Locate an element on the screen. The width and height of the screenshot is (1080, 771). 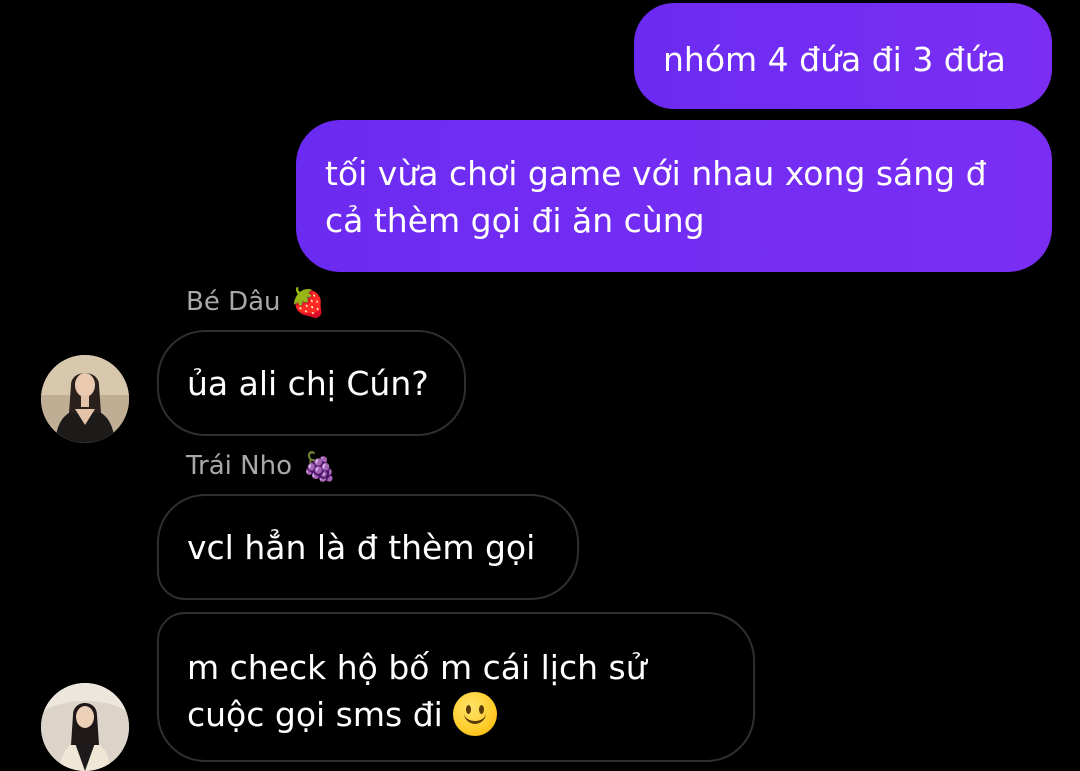
incoming-message-bubble: ủa ali chị Cún? is located at coordinates (311, 383).